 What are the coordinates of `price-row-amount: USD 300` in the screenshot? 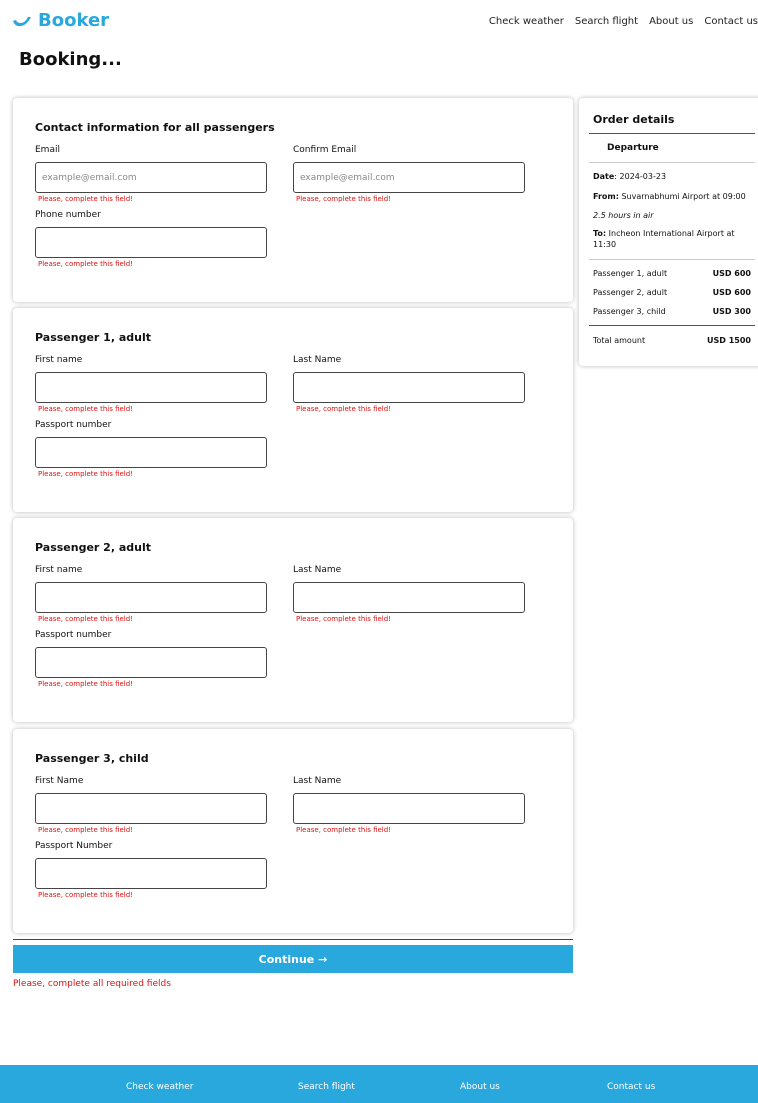 It's located at (731, 311).